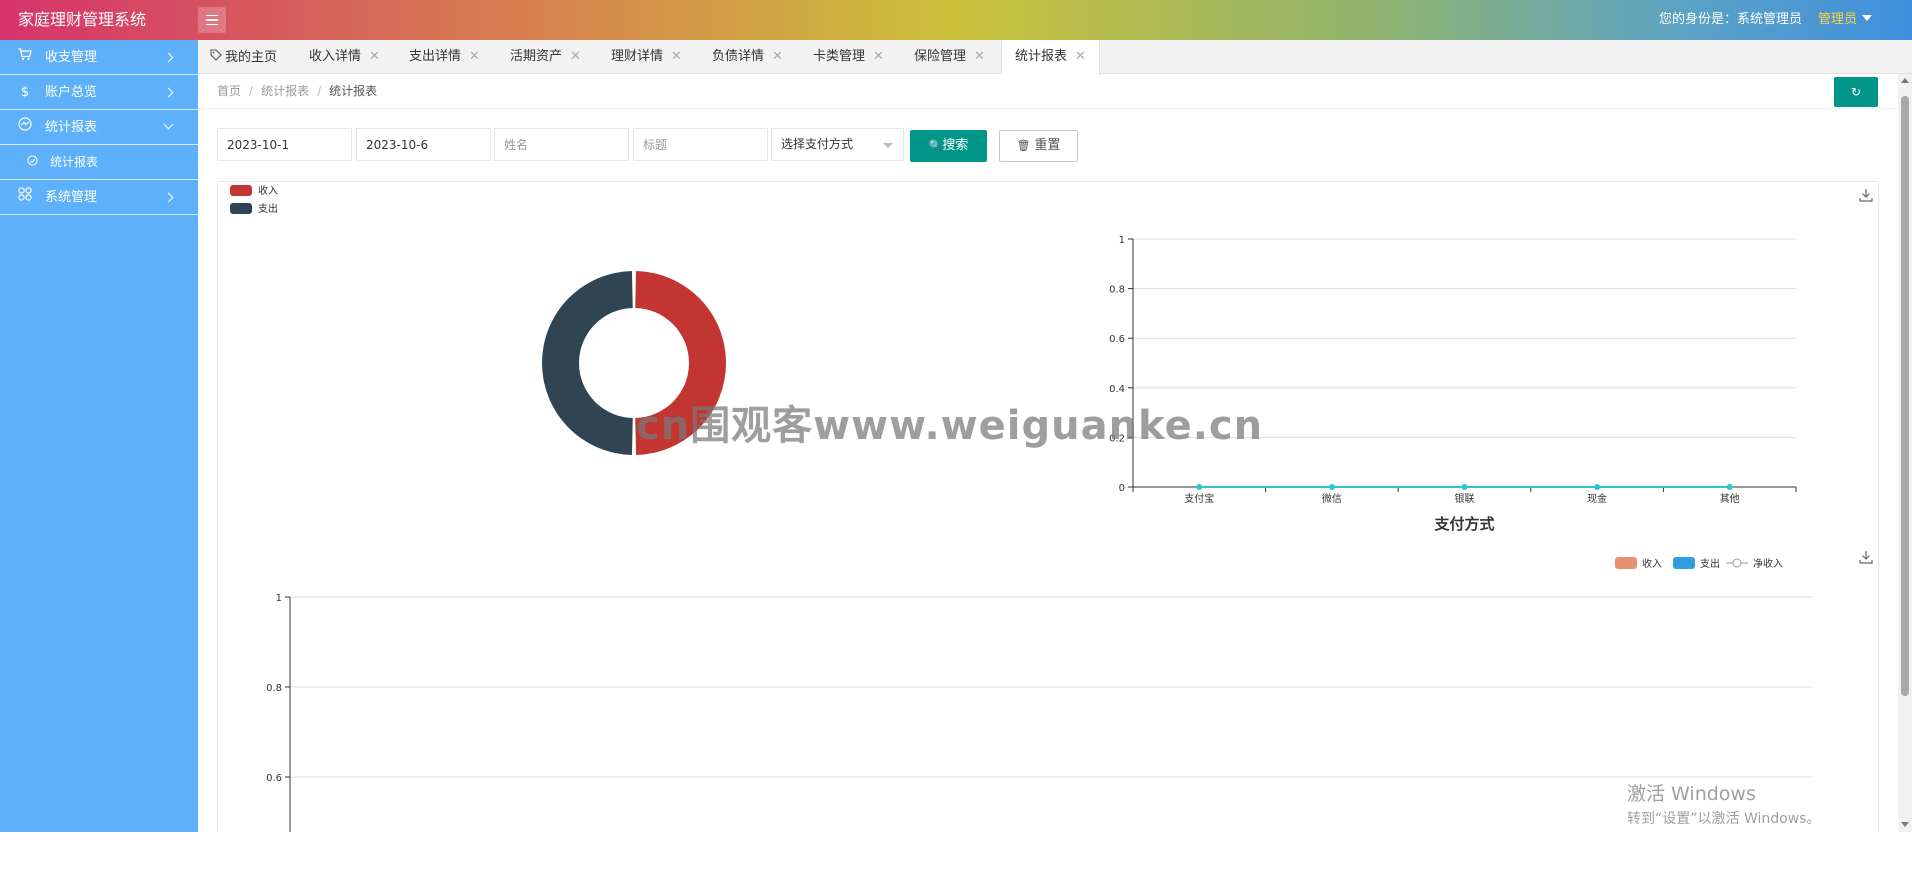 This screenshot has width=1912, height=871. What do you see at coordinates (1117, 438) in the screenshot?
I see `y-tick-label: 0.2` at bounding box center [1117, 438].